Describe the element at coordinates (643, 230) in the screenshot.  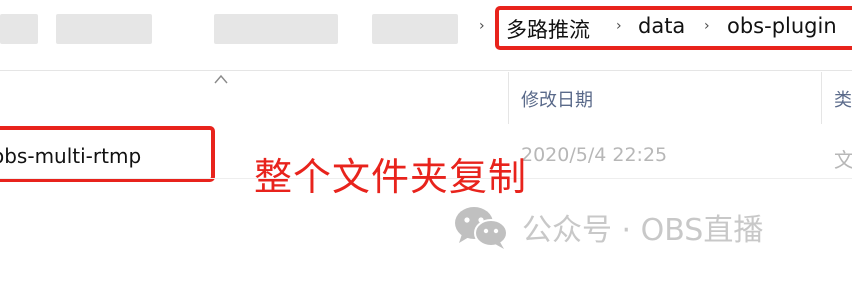
I see `watermark-text: 公众号 · OBS直播` at that location.